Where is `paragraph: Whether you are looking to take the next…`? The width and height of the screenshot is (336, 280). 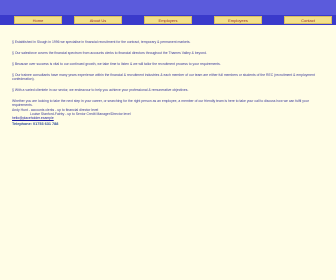 paragraph: Whether you are looking to take the next… is located at coordinates (160, 103).